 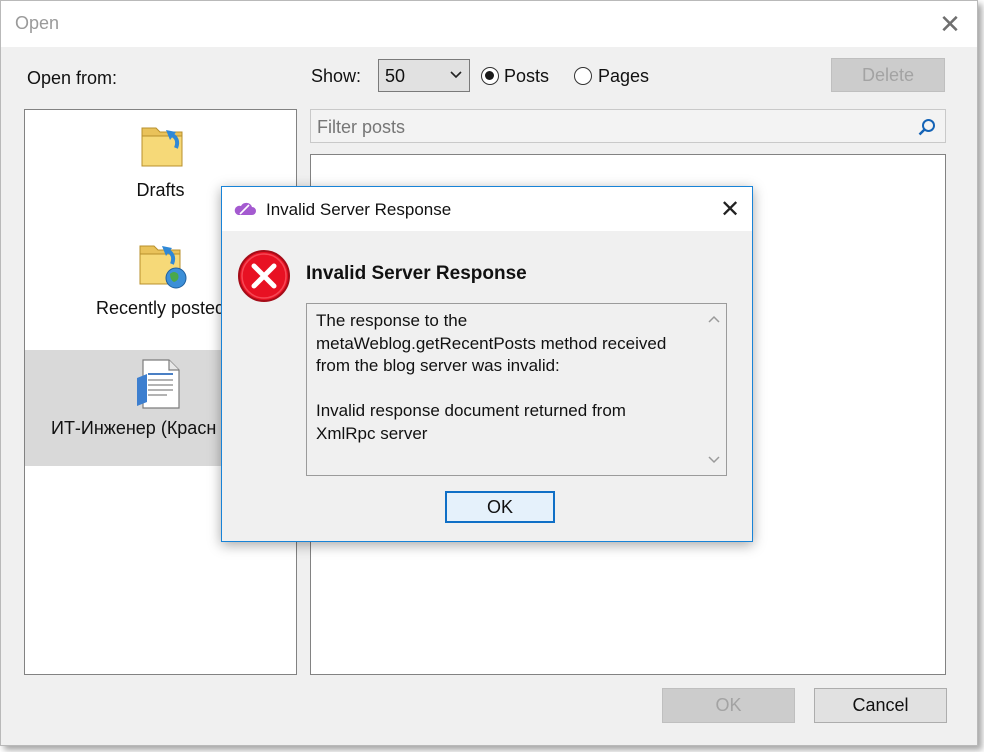 I want to click on dialog-title: Invalid Server Response, so click(x=359, y=209).